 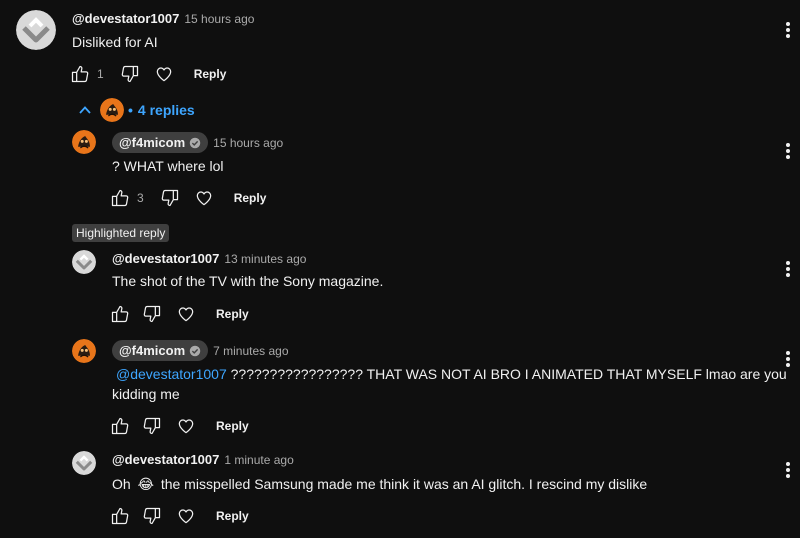 What do you see at coordinates (115, 42) in the screenshot?
I see `comment-text: Disliked for AI` at bounding box center [115, 42].